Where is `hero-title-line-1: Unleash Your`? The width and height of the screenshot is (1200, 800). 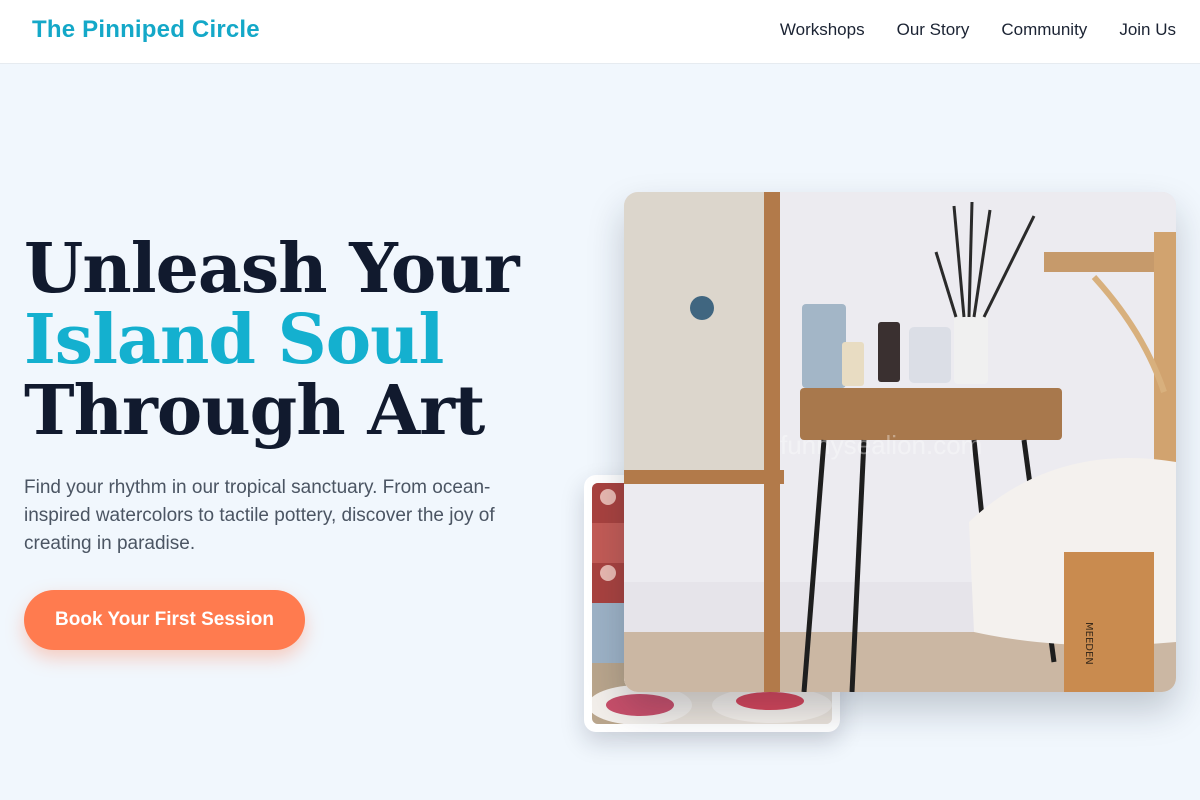
hero-title-line-1: Unleash Your is located at coordinates (272, 269).